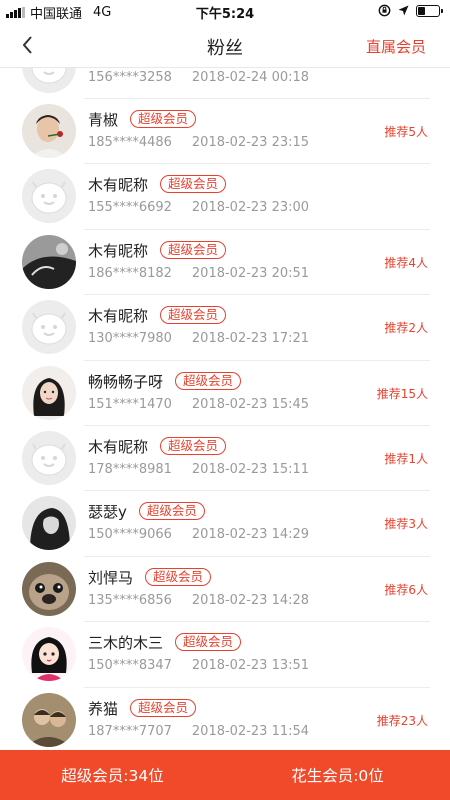  Describe the element at coordinates (165, 381) in the screenshot. I see `fan-name: 畅畅畅子呀 超级会员` at that location.